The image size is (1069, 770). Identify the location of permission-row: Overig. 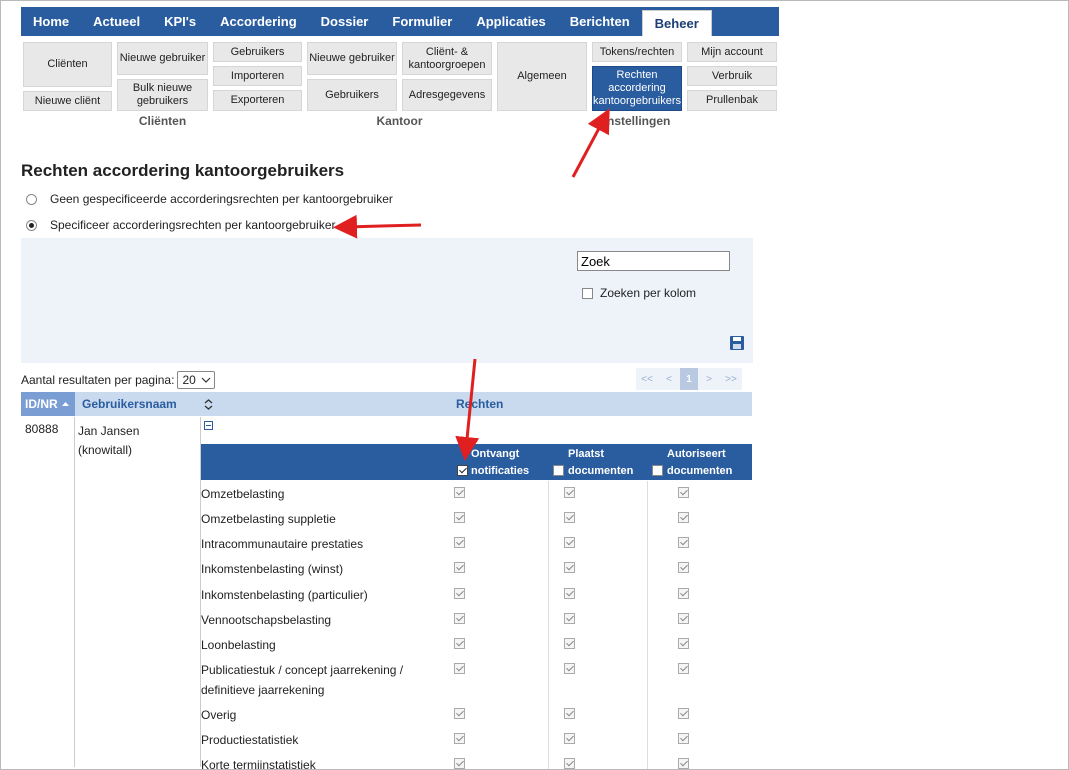
(445, 713).